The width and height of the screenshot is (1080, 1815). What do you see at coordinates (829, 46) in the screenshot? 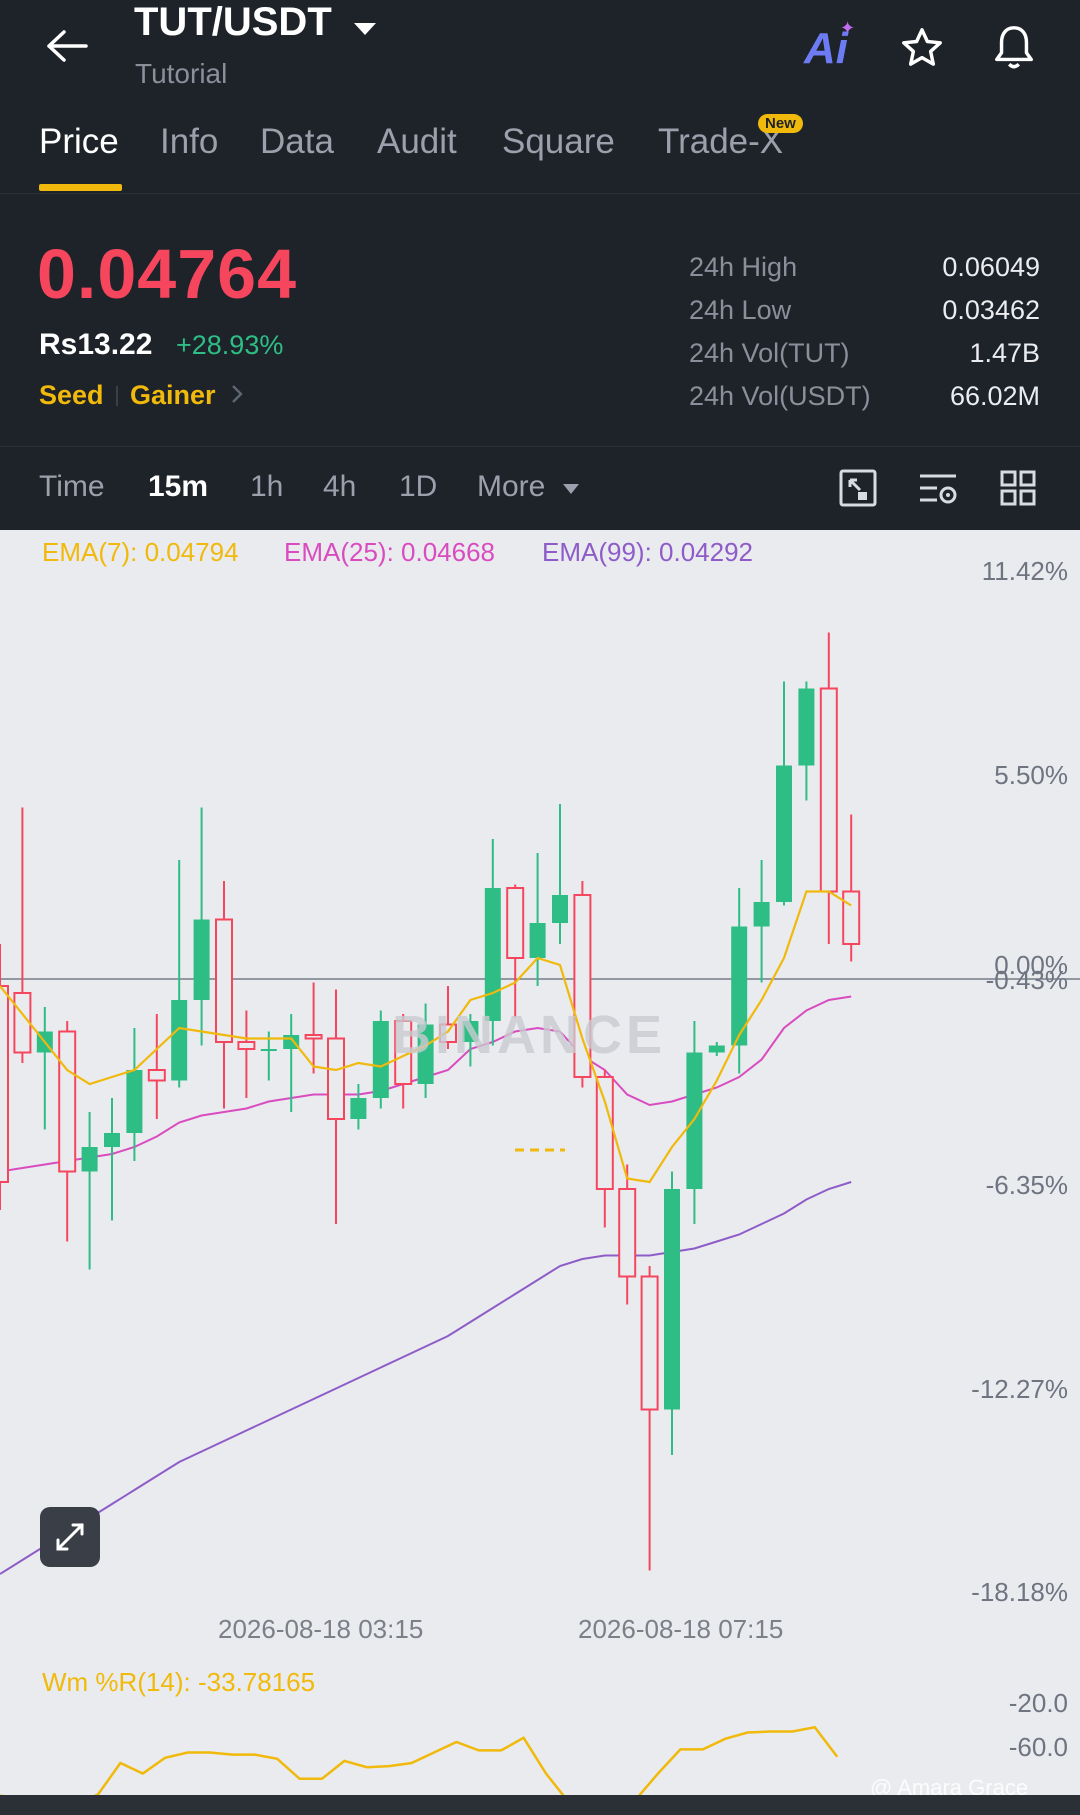
I see `ai-assistant-icon: Ai ✦` at bounding box center [829, 46].